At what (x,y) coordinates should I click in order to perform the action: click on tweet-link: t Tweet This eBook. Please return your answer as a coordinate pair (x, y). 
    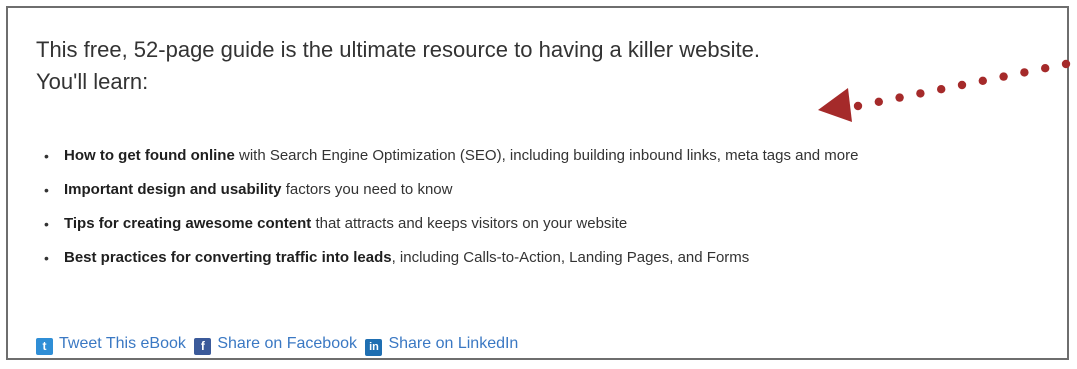
    Looking at the image, I should click on (111, 345).